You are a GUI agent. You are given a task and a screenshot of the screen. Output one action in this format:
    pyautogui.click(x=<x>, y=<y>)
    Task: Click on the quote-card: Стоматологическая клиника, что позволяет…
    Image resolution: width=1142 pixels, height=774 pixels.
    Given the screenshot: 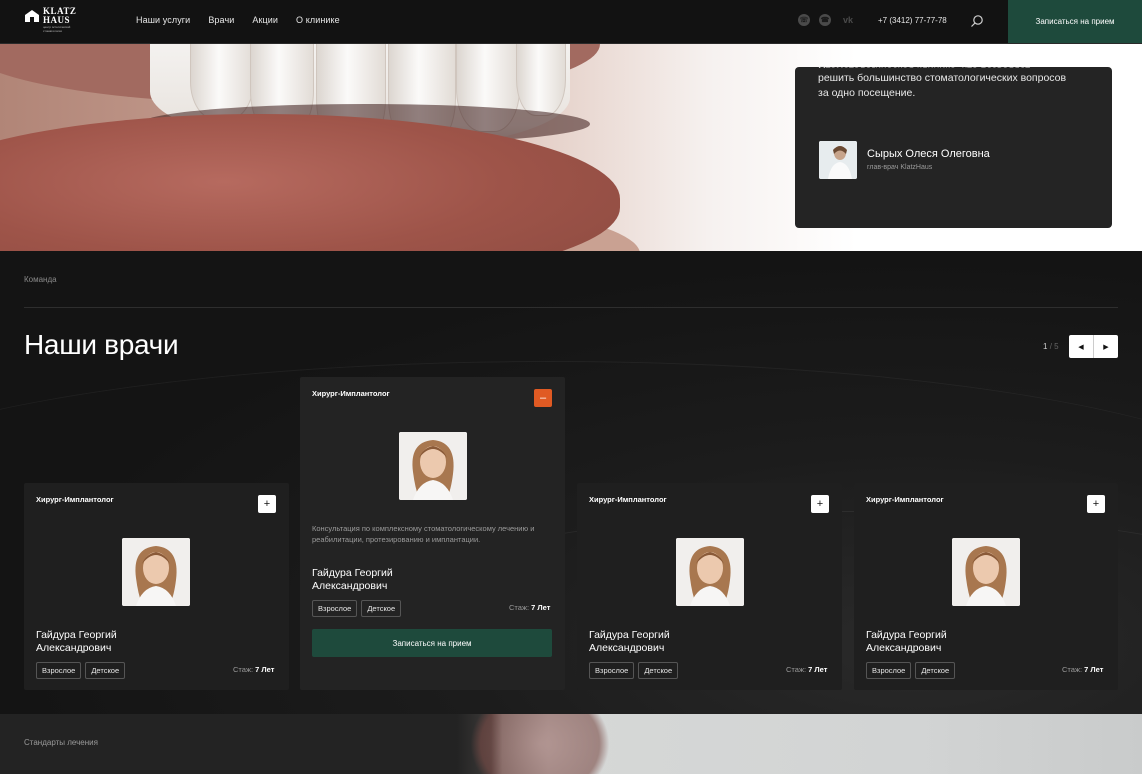 What is the action you would take?
    pyautogui.click(x=953, y=146)
    